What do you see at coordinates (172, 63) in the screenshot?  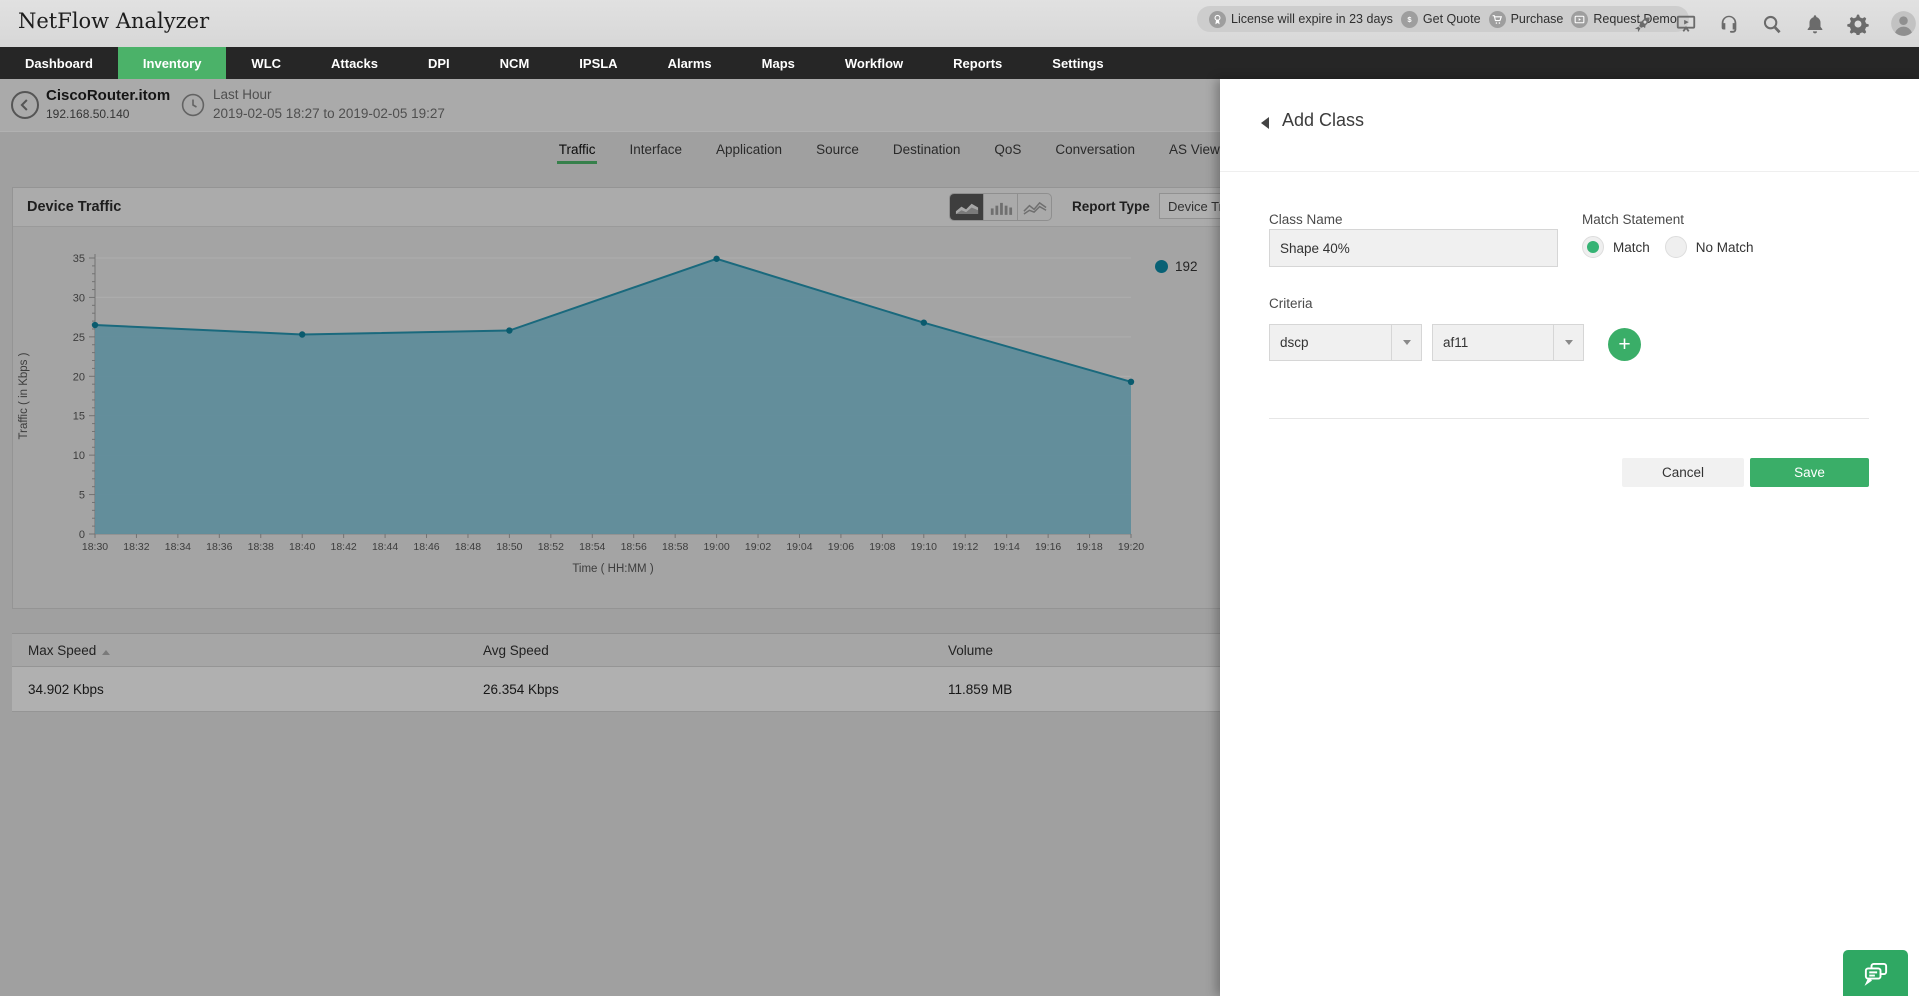 I see `nav-item-inventory: Inventory` at bounding box center [172, 63].